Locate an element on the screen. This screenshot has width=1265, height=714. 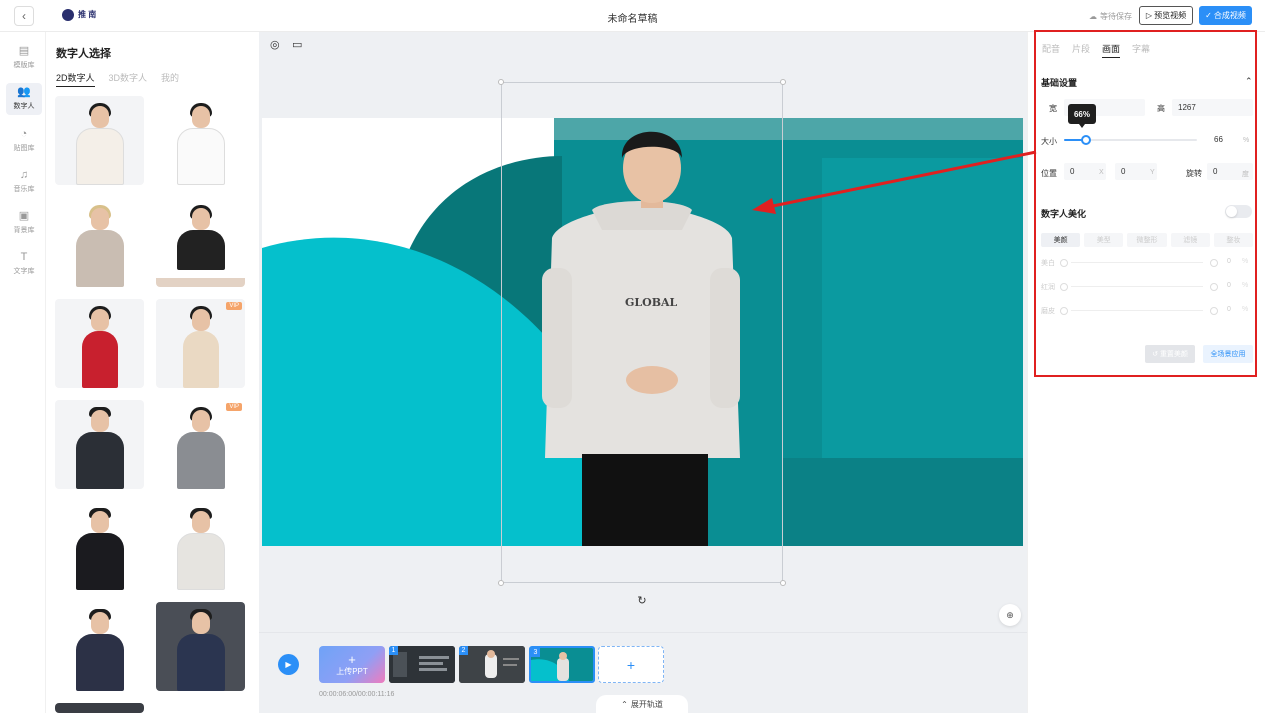
nav-sticker-library: ◔ 贴图库 is located at coordinates (24, 141).